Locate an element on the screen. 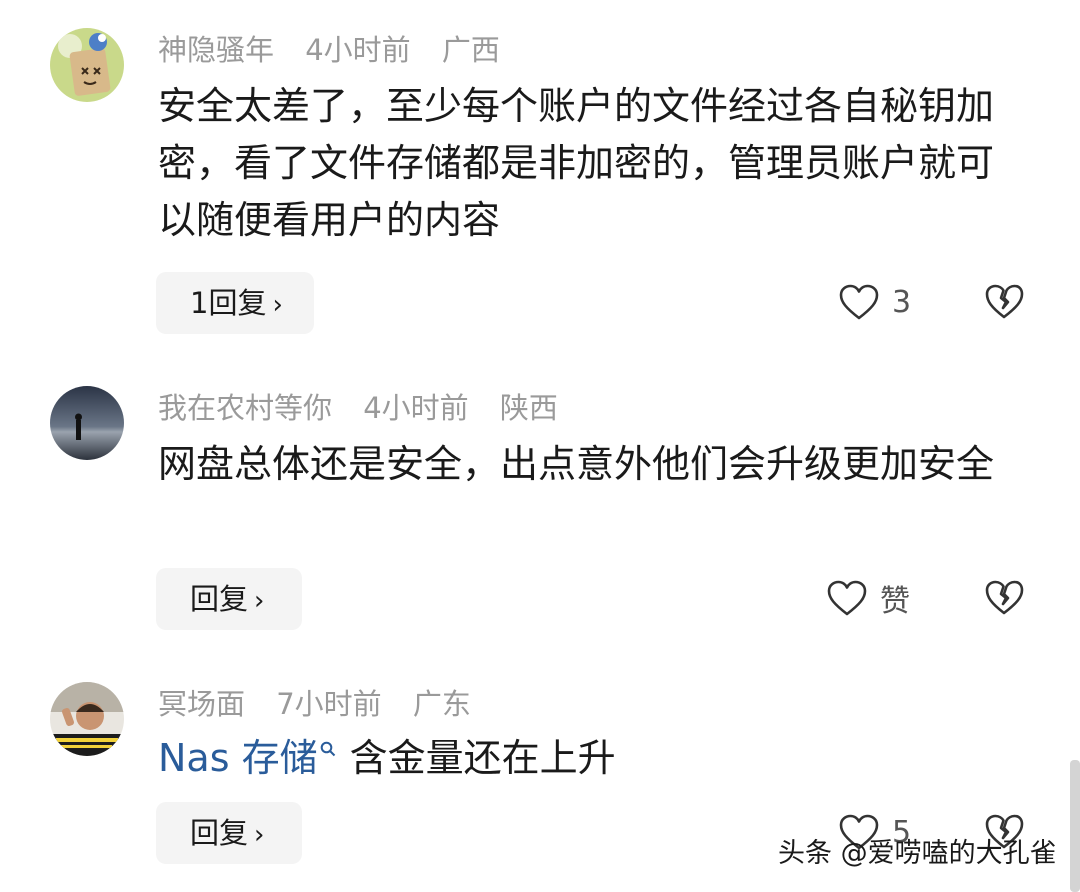  comment-meta: 神隐骚年 4小时前 广西 is located at coordinates (340, 50).